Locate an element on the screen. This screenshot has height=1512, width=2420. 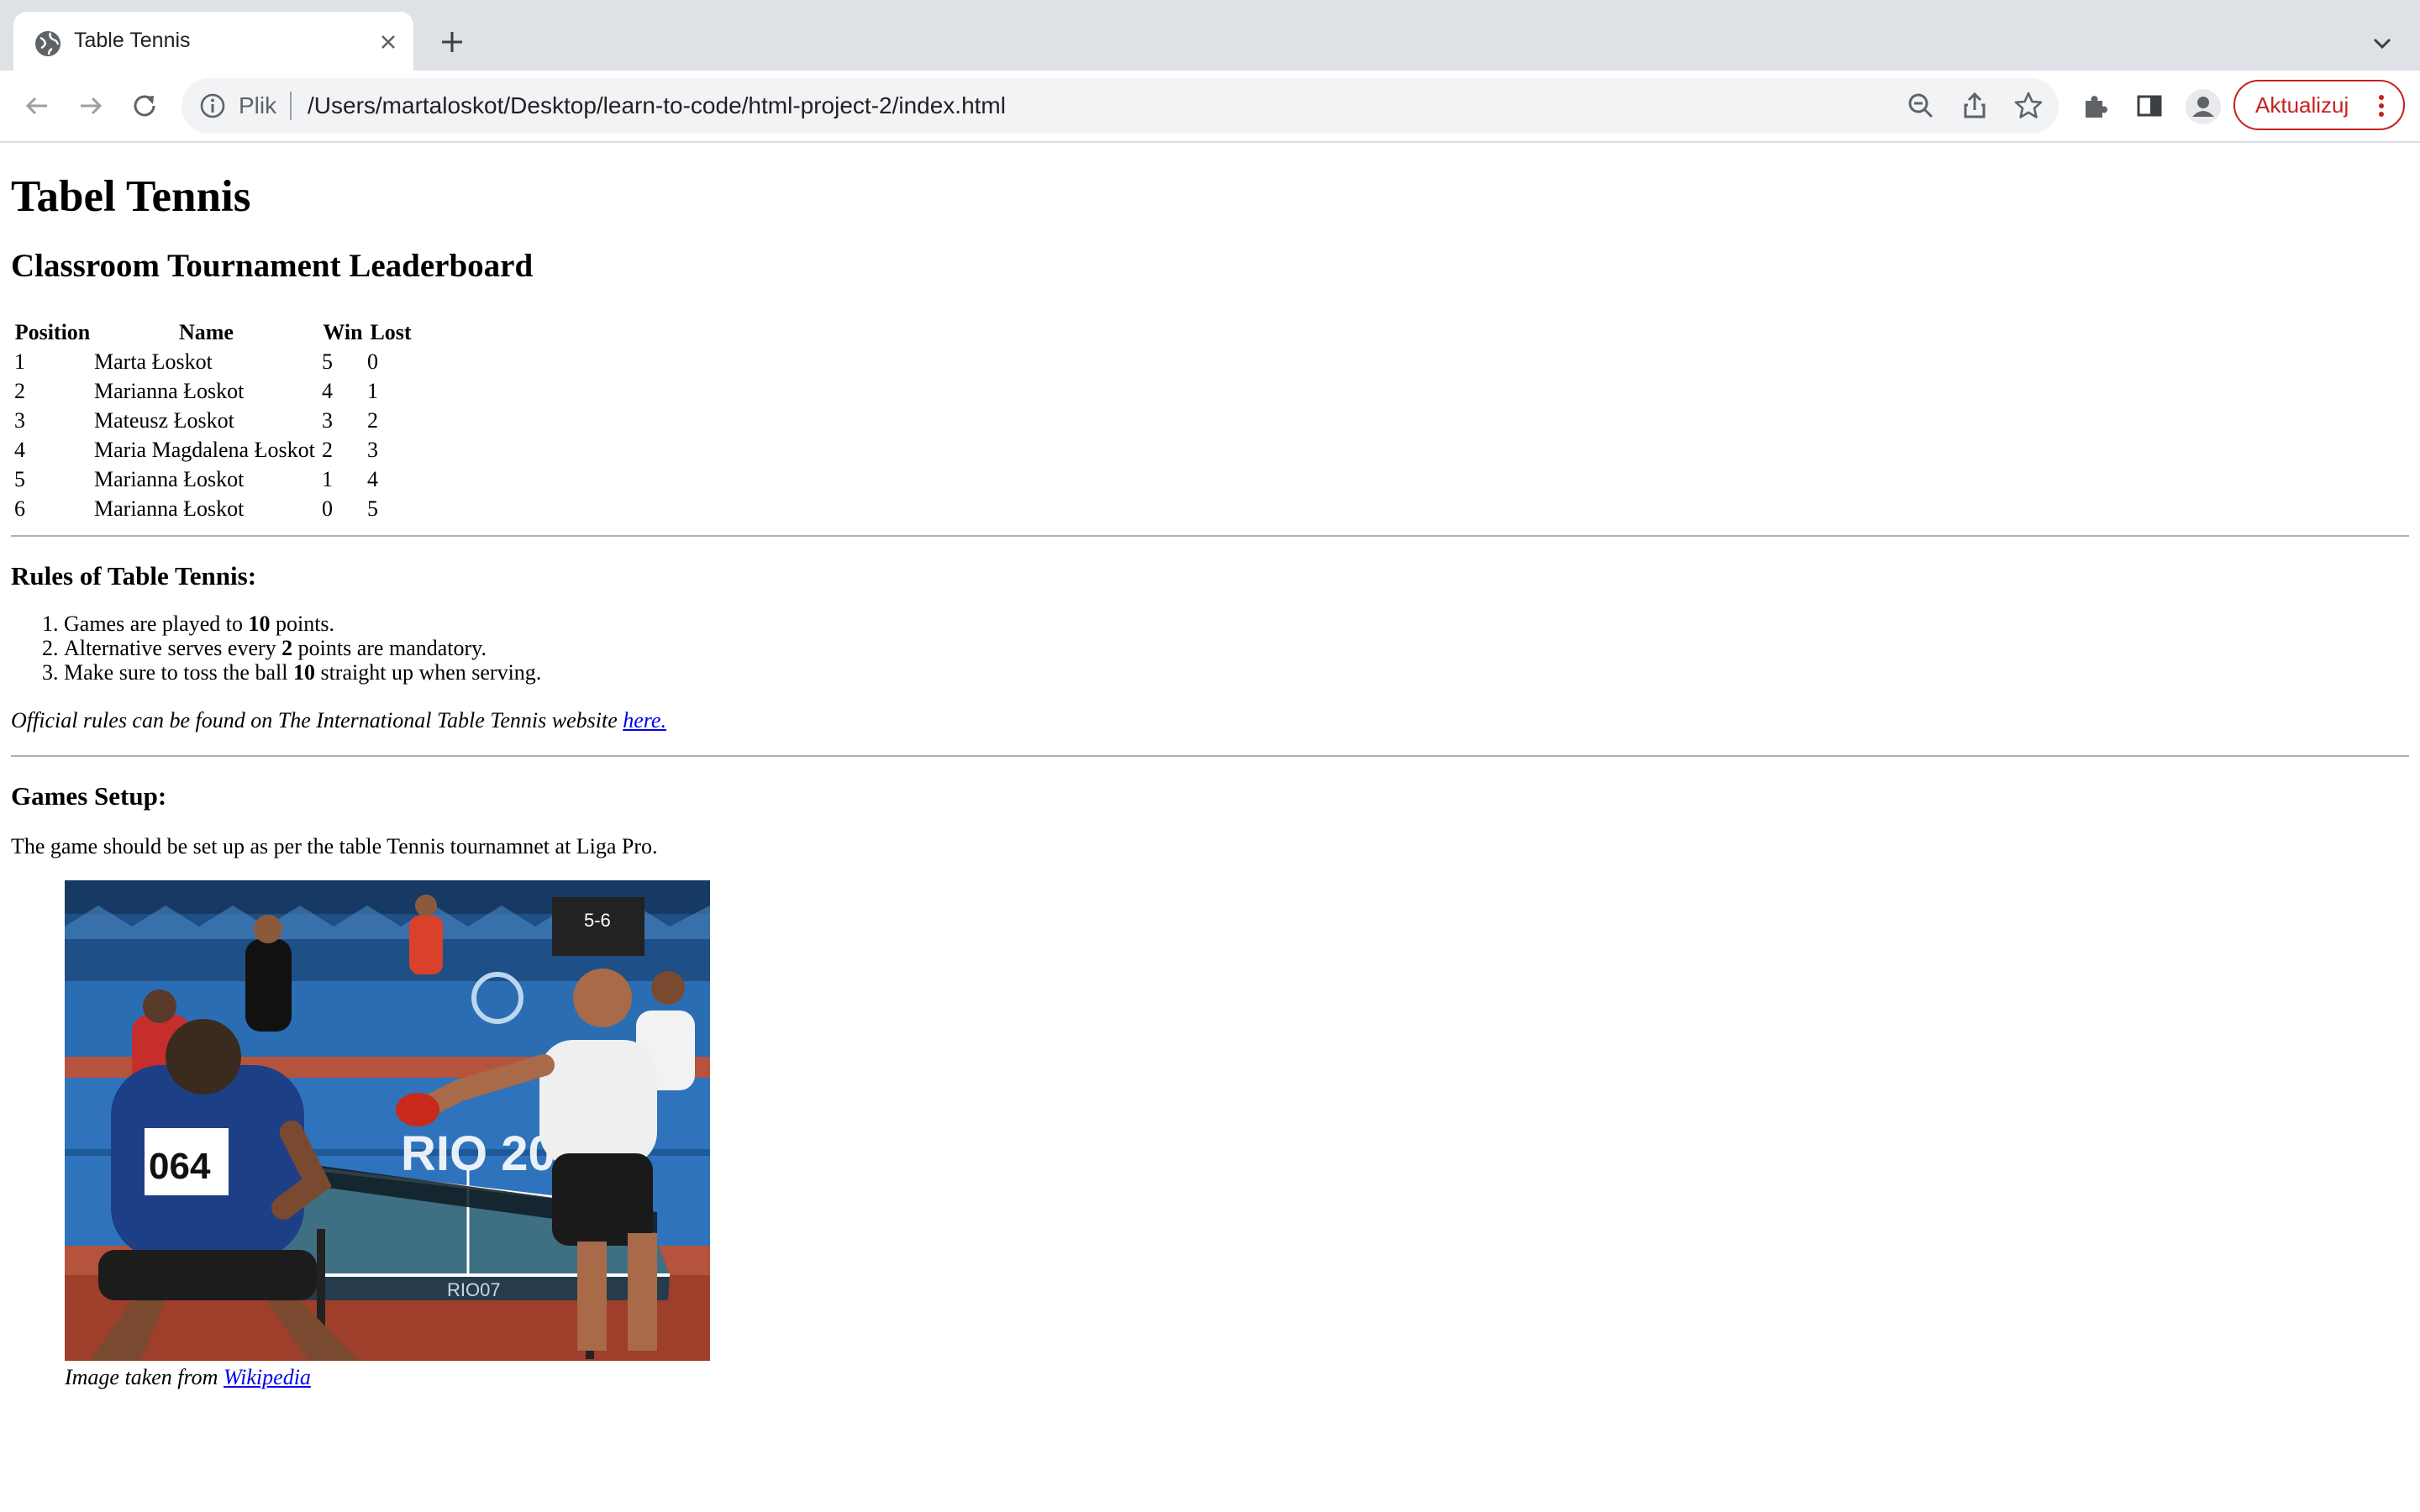
side-panel-icon is located at coordinates (2149, 106).